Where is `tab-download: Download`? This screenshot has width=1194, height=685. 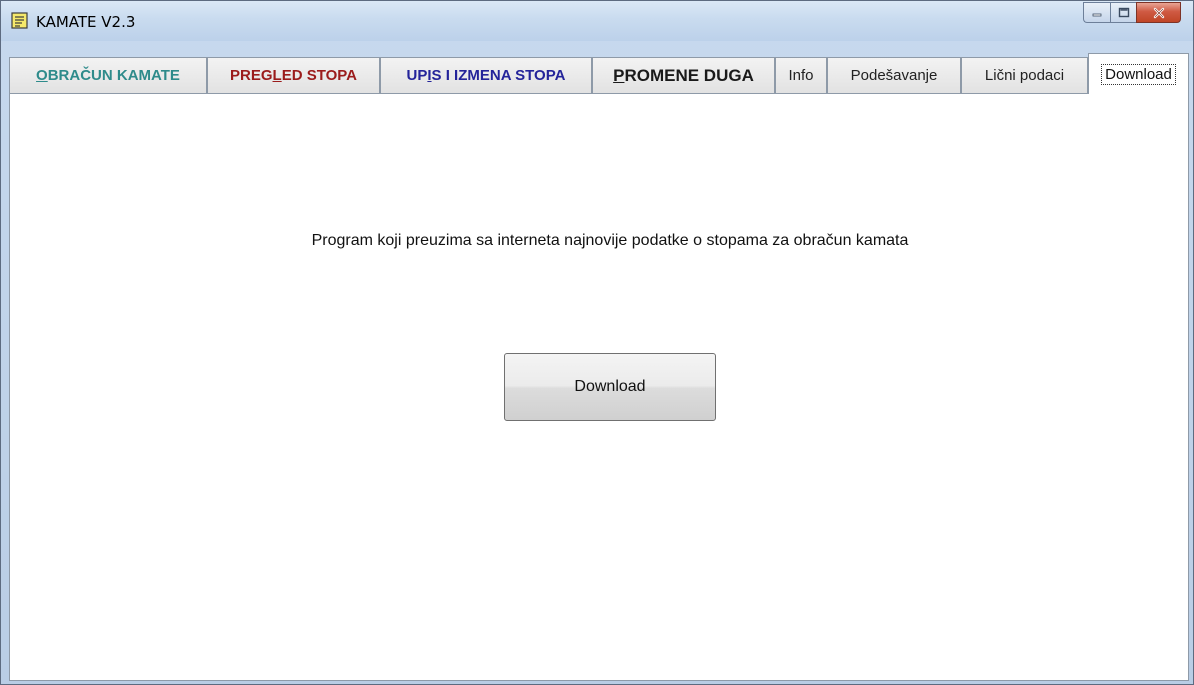
tab-download: Download is located at coordinates (1138, 73).